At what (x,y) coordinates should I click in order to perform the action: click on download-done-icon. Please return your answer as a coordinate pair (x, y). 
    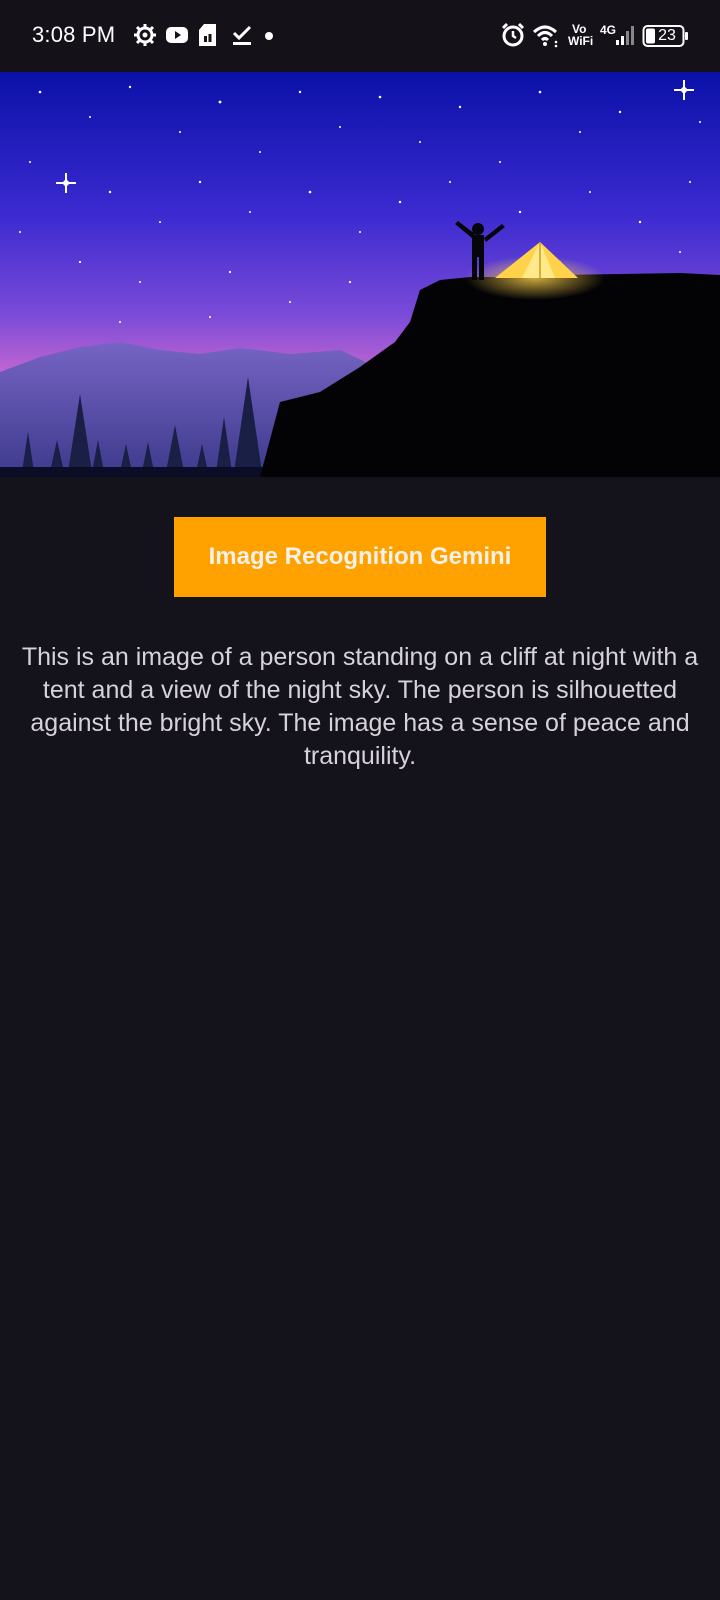
    Looking at the image, I should click on (242, 35).